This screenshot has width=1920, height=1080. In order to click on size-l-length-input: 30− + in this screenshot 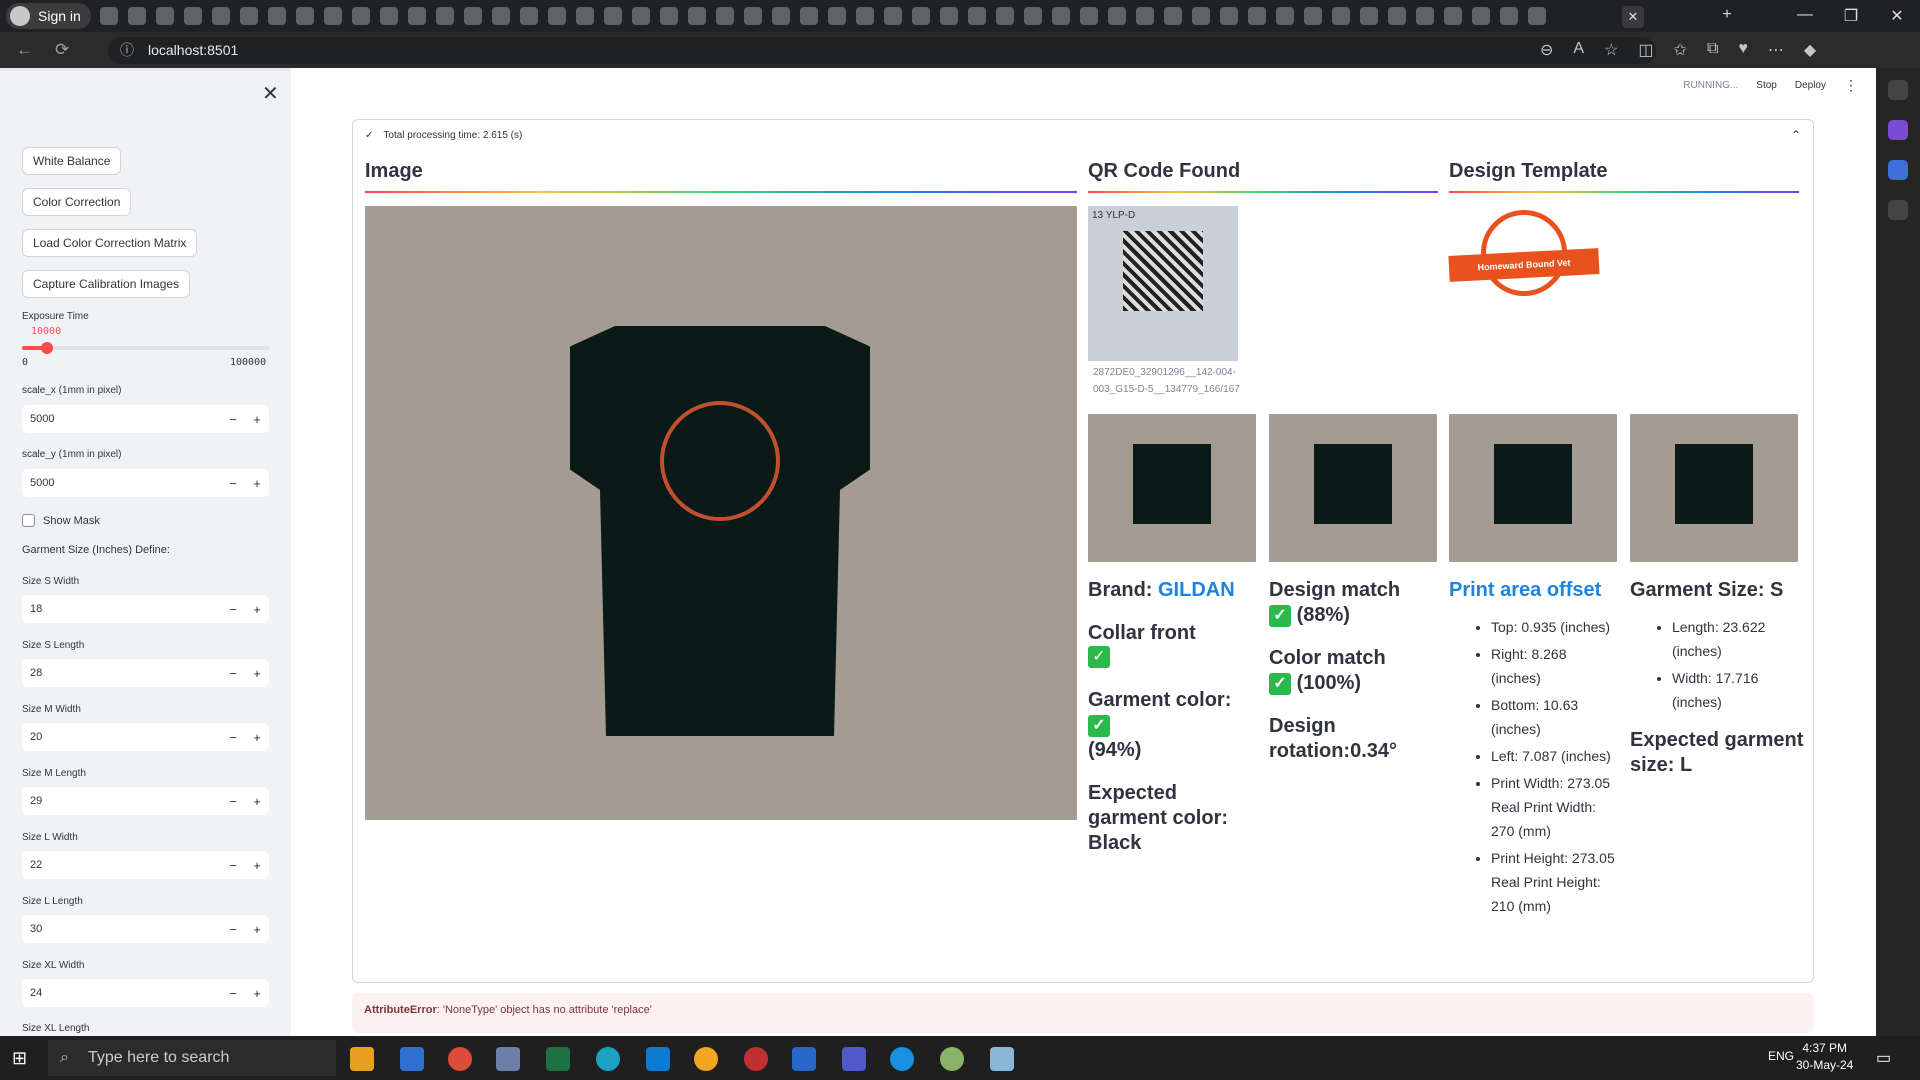, I will do `click(145, 929)`.